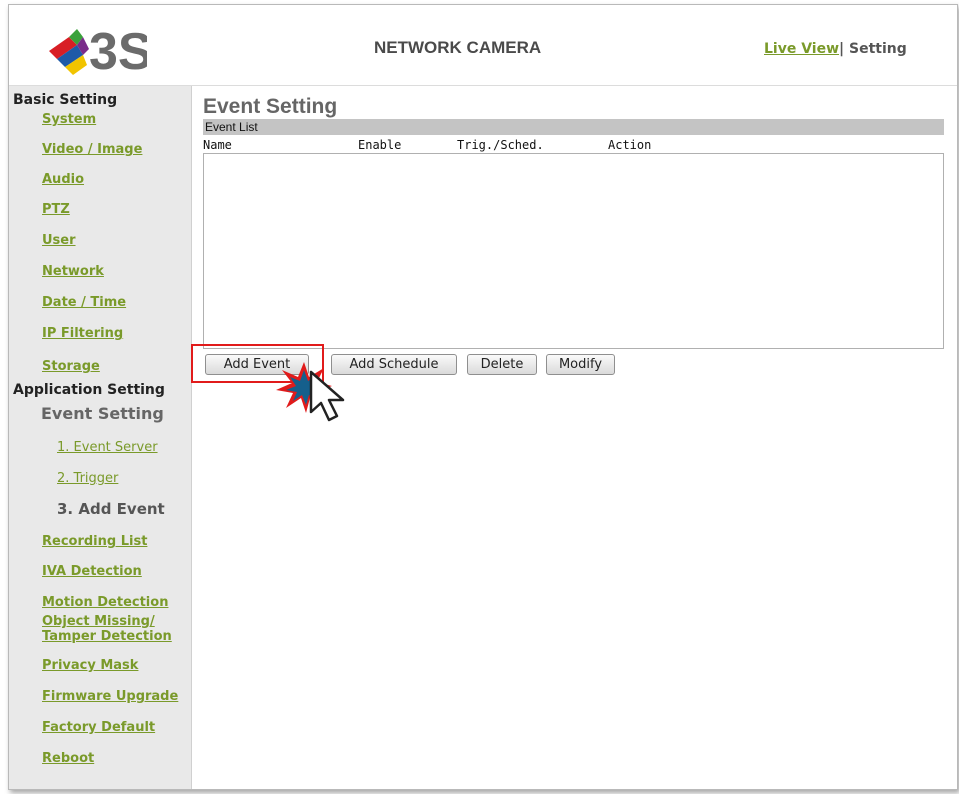 This screenshot has width=959, height=794. I want to click on page-title: Event Setting, so click(270, 106).